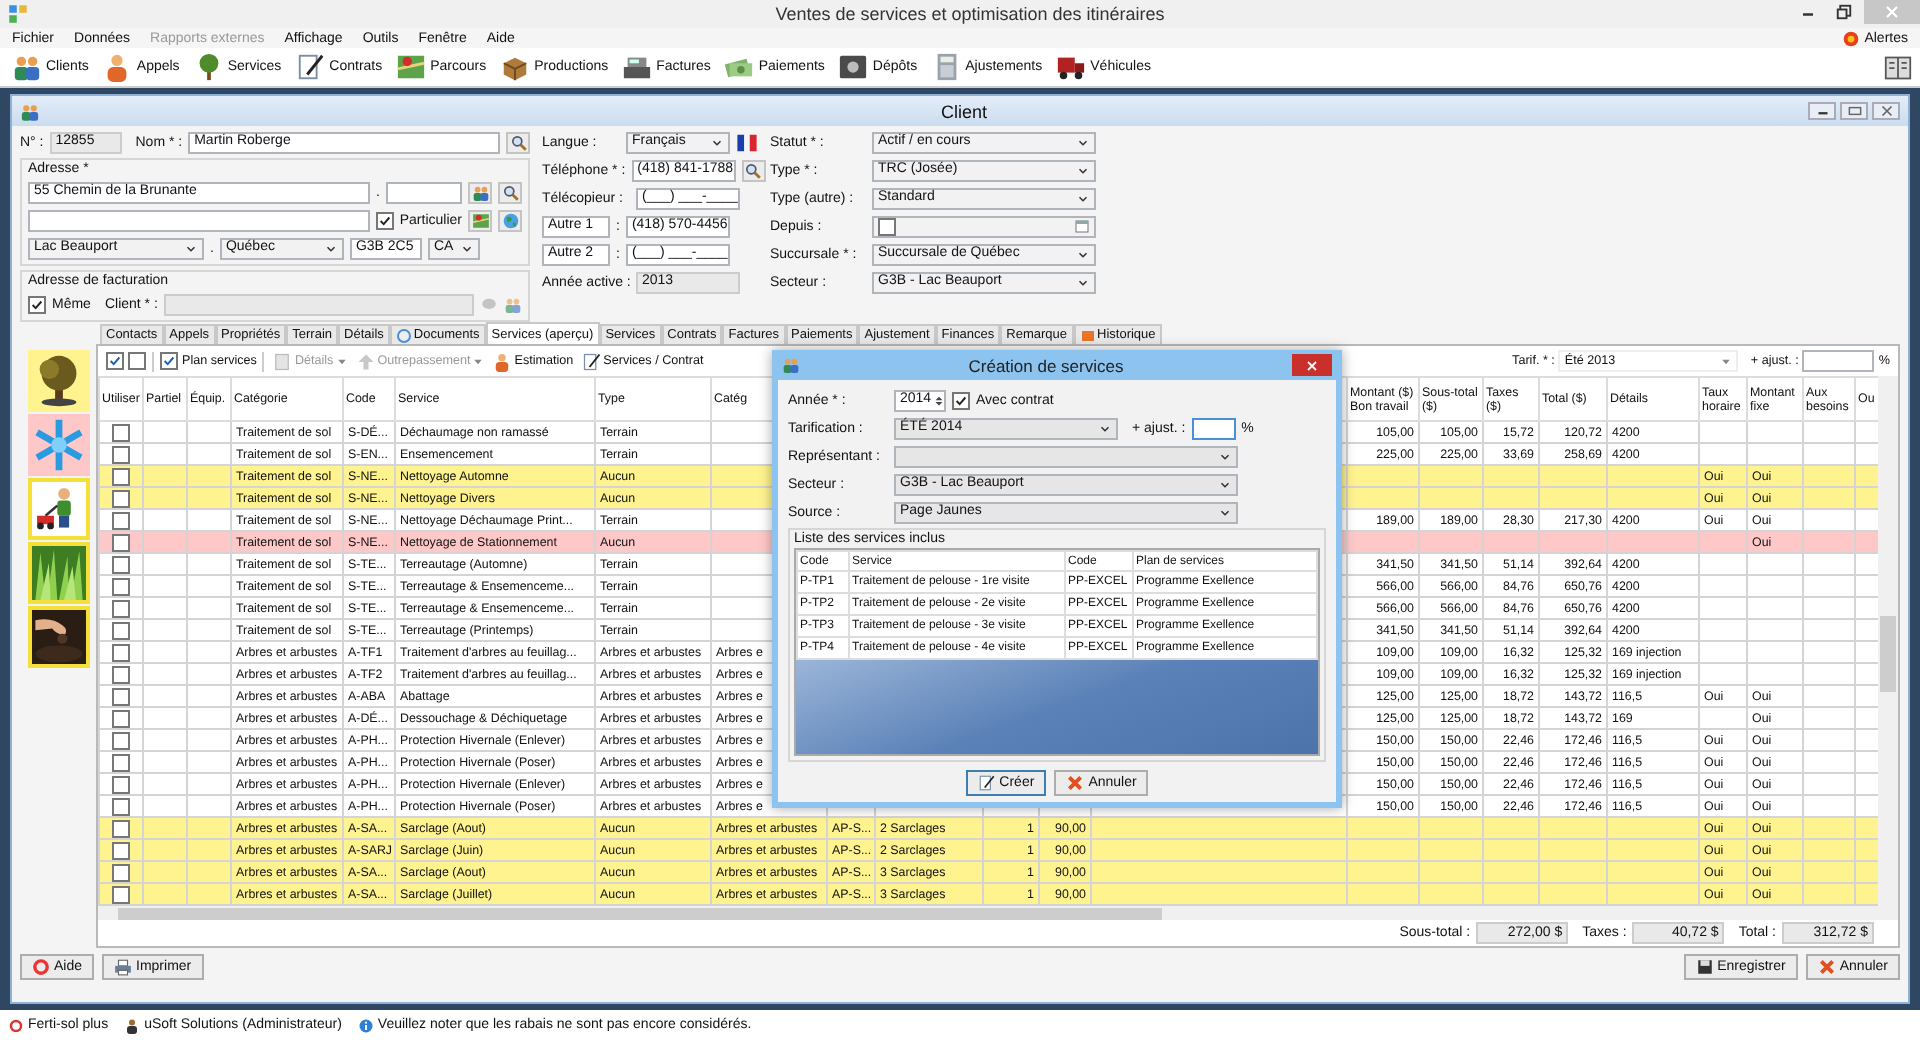 Image resolution: width=1920 pixels, height=1040 pixels. What do you see at coordinates (637, 67) in the screenshot?
I see `cash-register-icon` at bounding box center [637, 67].